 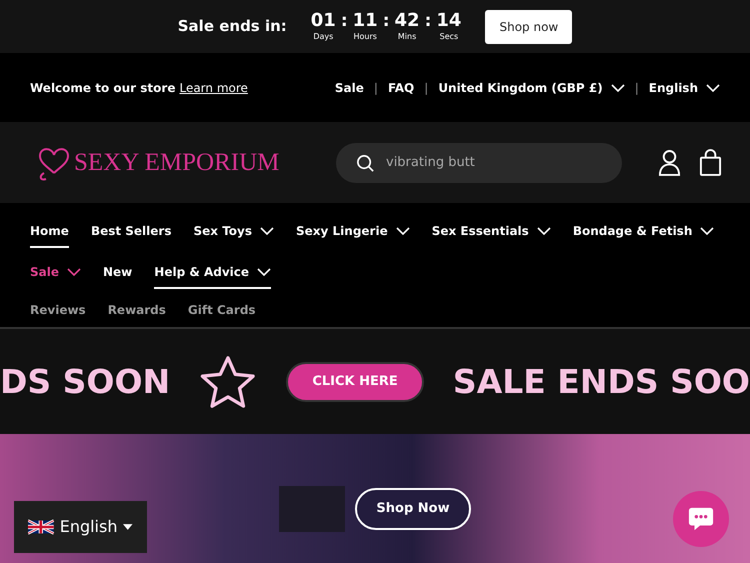 I want to click on nav-item: New, so click(x=117, y=272).